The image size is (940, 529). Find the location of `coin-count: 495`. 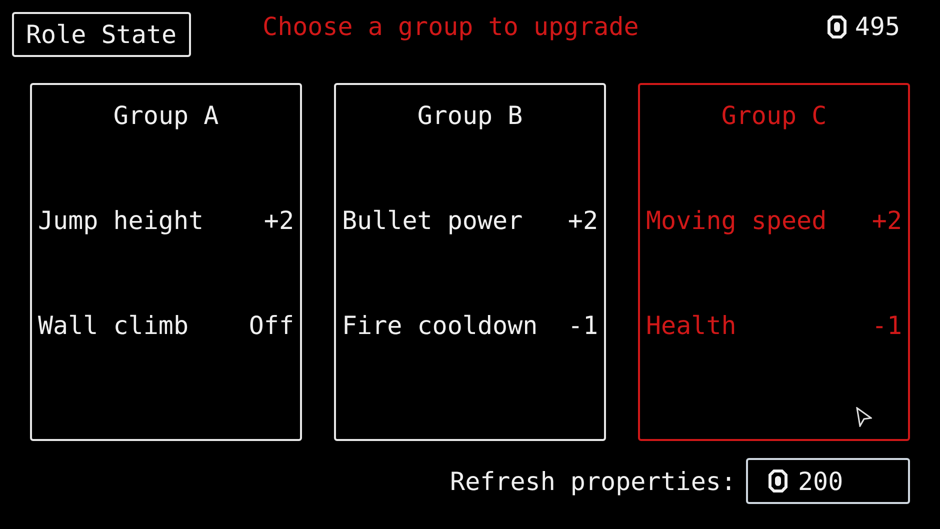

coin-count: 495 is located at coordinates (877, 26).